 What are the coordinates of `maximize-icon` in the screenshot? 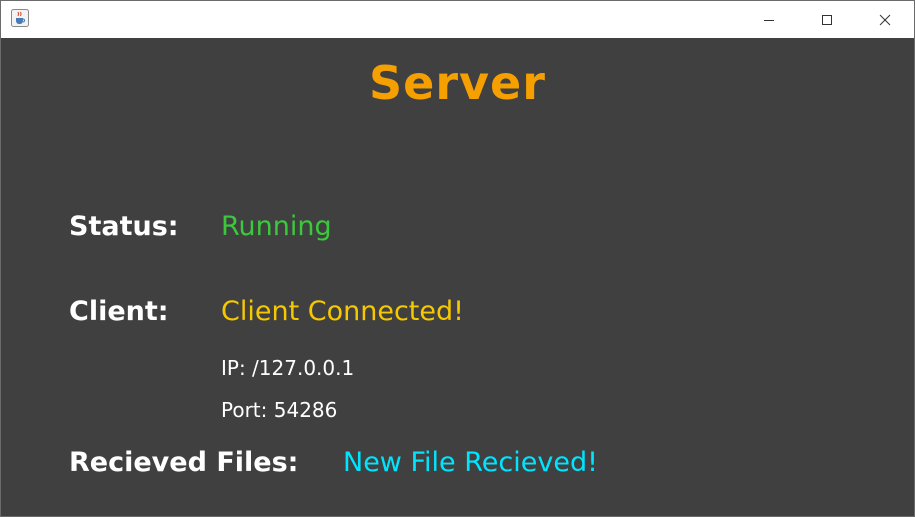 It's located at (827, 19).